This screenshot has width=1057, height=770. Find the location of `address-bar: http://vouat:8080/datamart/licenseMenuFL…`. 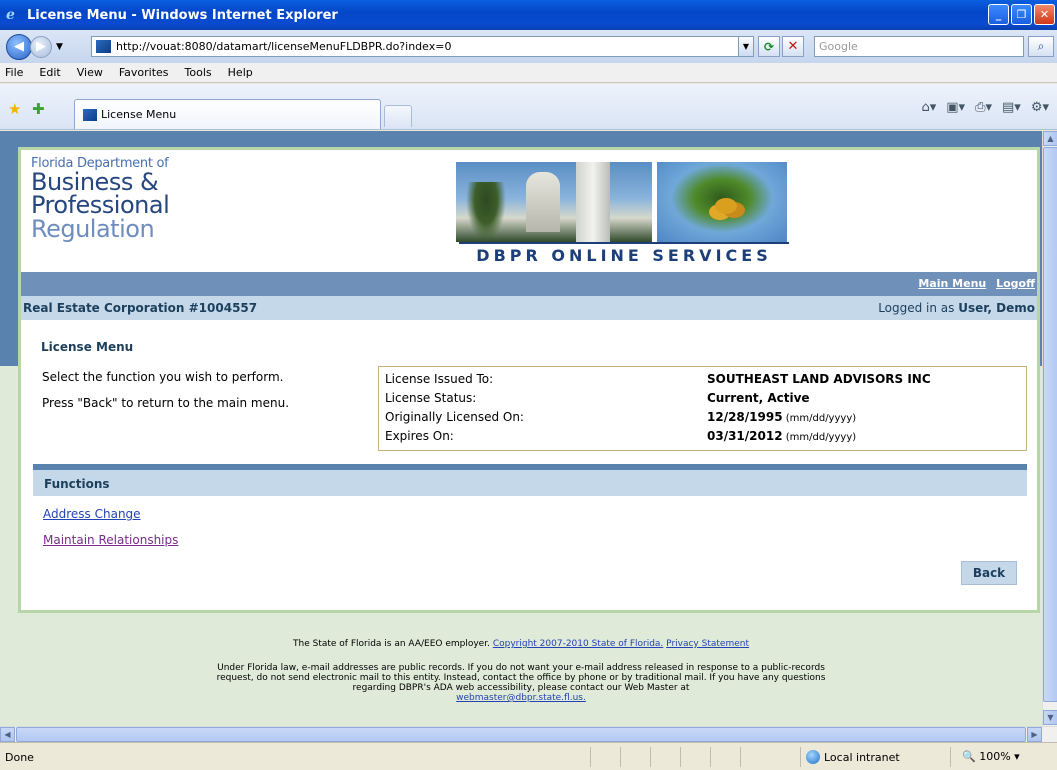

address-bar: http://vouat:8080/datamart/licenseMenuFL… is located at coordinates (415, 46).